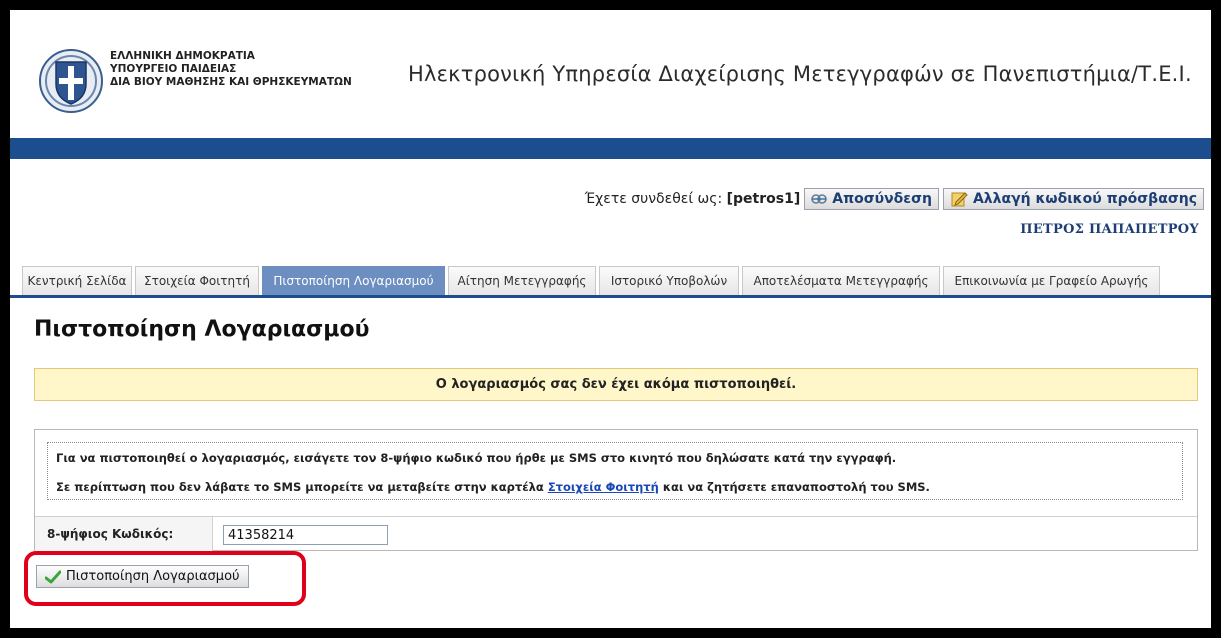 The width and height of the screenshot is (1221, 638). What do you see at coordinates (763, 199) in the screenshot?
I see `username: [petros1]` at bounding box center [763, 199].